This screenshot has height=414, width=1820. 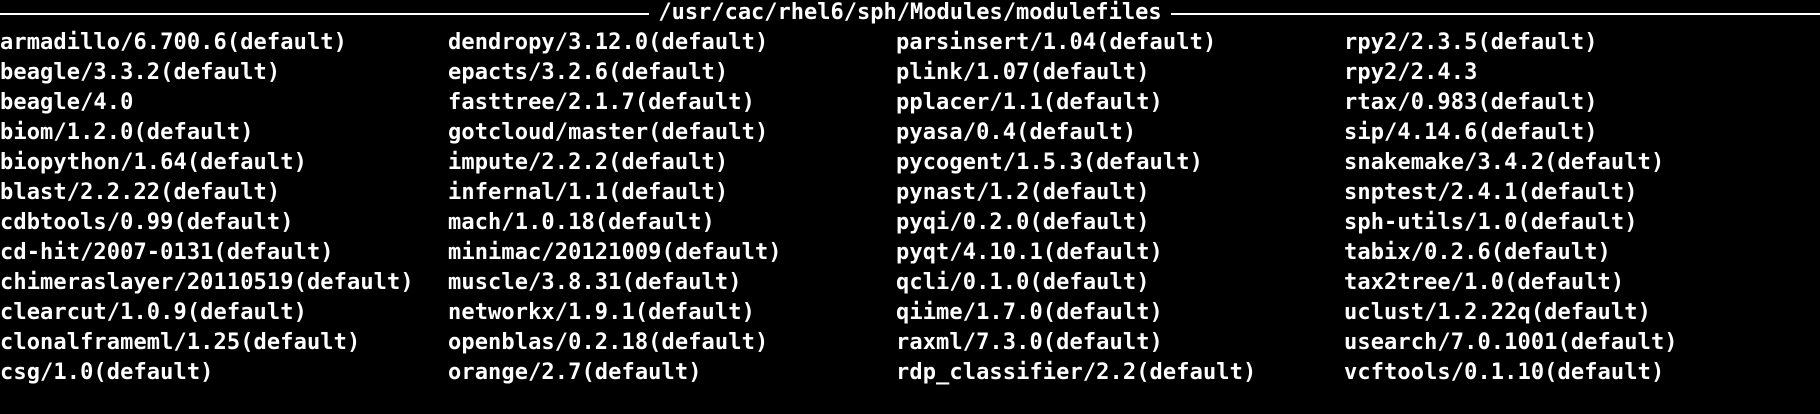 I want to click on module-entry: snakemake/3.4.2(default), so click(x=1504, y=162).